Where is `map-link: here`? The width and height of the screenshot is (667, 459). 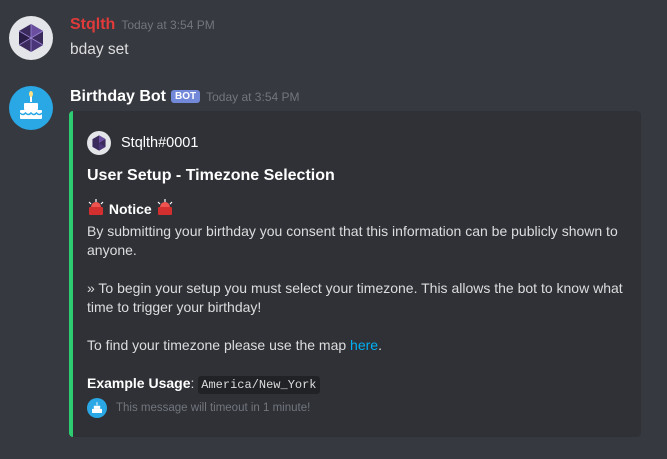 map-link: here is located at coordinates (364, 345).